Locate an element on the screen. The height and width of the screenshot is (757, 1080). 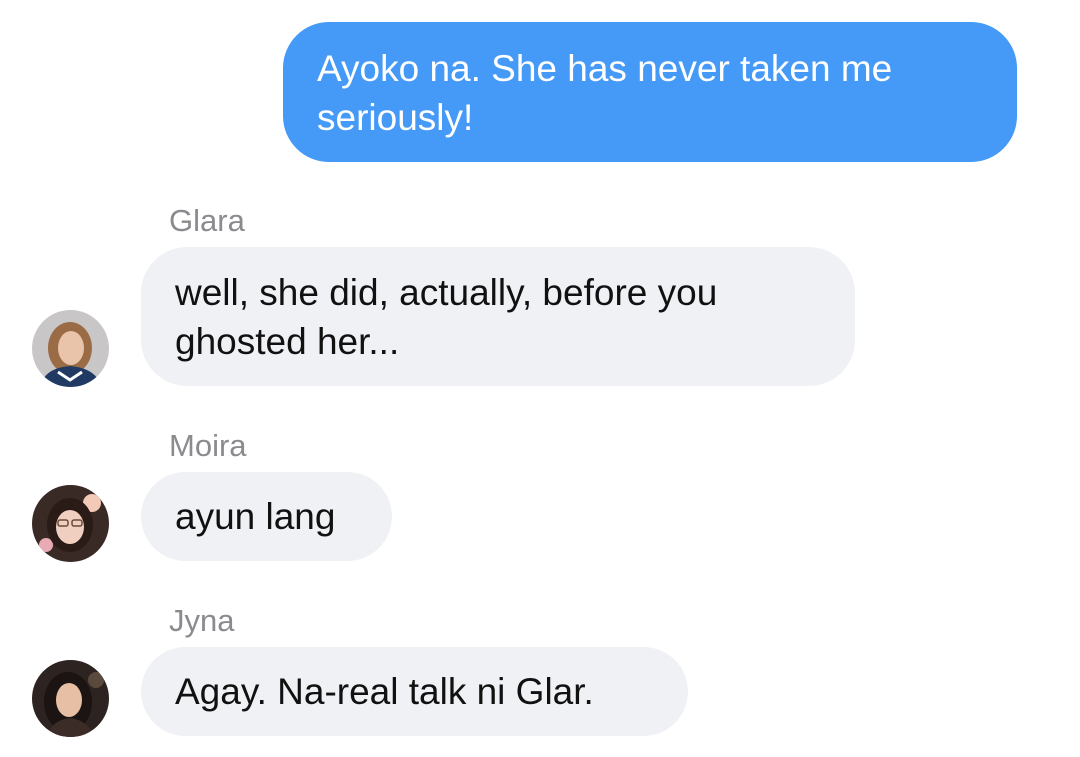
incoming-message-bubble: ayun lang is located at coordinates (266, 516).